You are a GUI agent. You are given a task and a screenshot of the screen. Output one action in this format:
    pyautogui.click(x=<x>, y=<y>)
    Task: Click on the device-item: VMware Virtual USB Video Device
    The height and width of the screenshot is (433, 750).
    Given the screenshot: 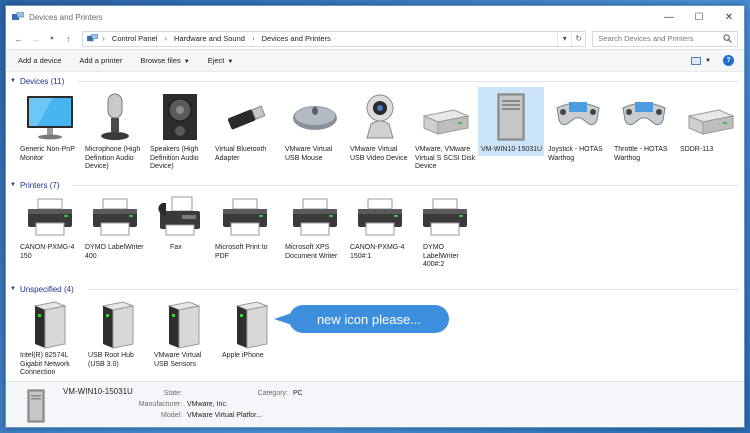 What is the action you would take?
    pyautogui.click(x=380, y=125)
    